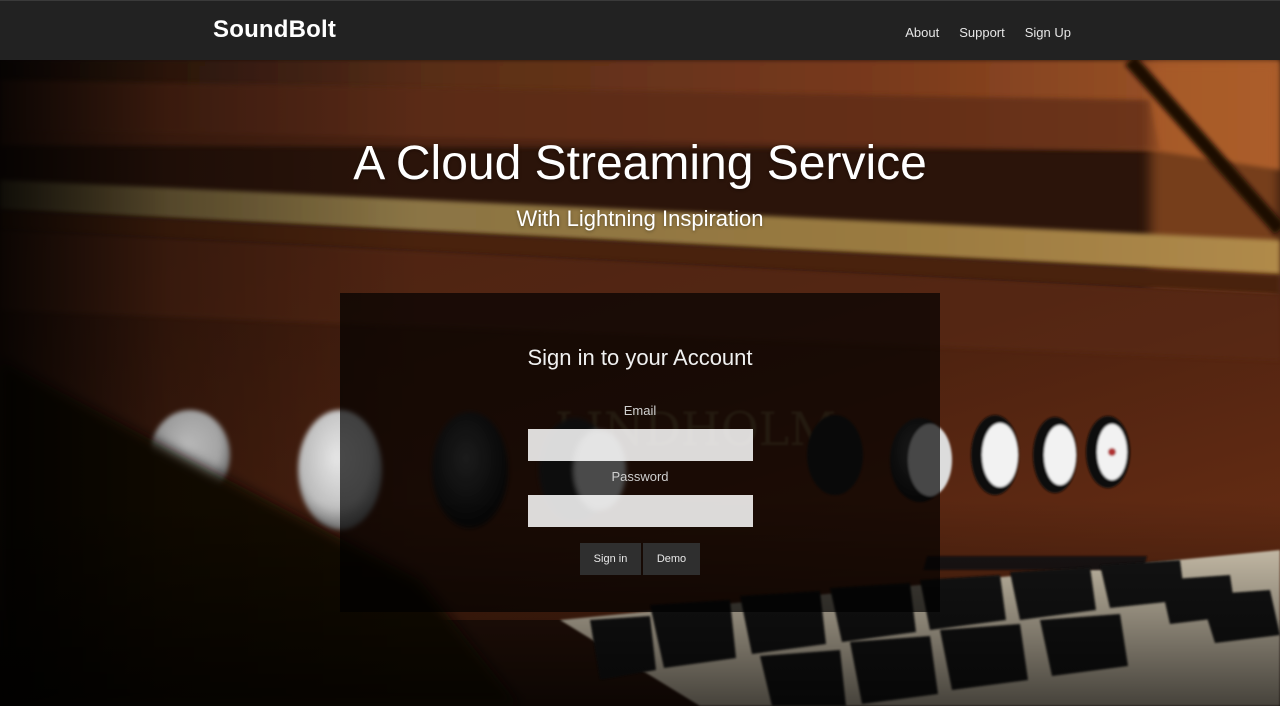 The height and width of the screenshot is (706, 1280). I want to click on email-field, so click(640, 445).